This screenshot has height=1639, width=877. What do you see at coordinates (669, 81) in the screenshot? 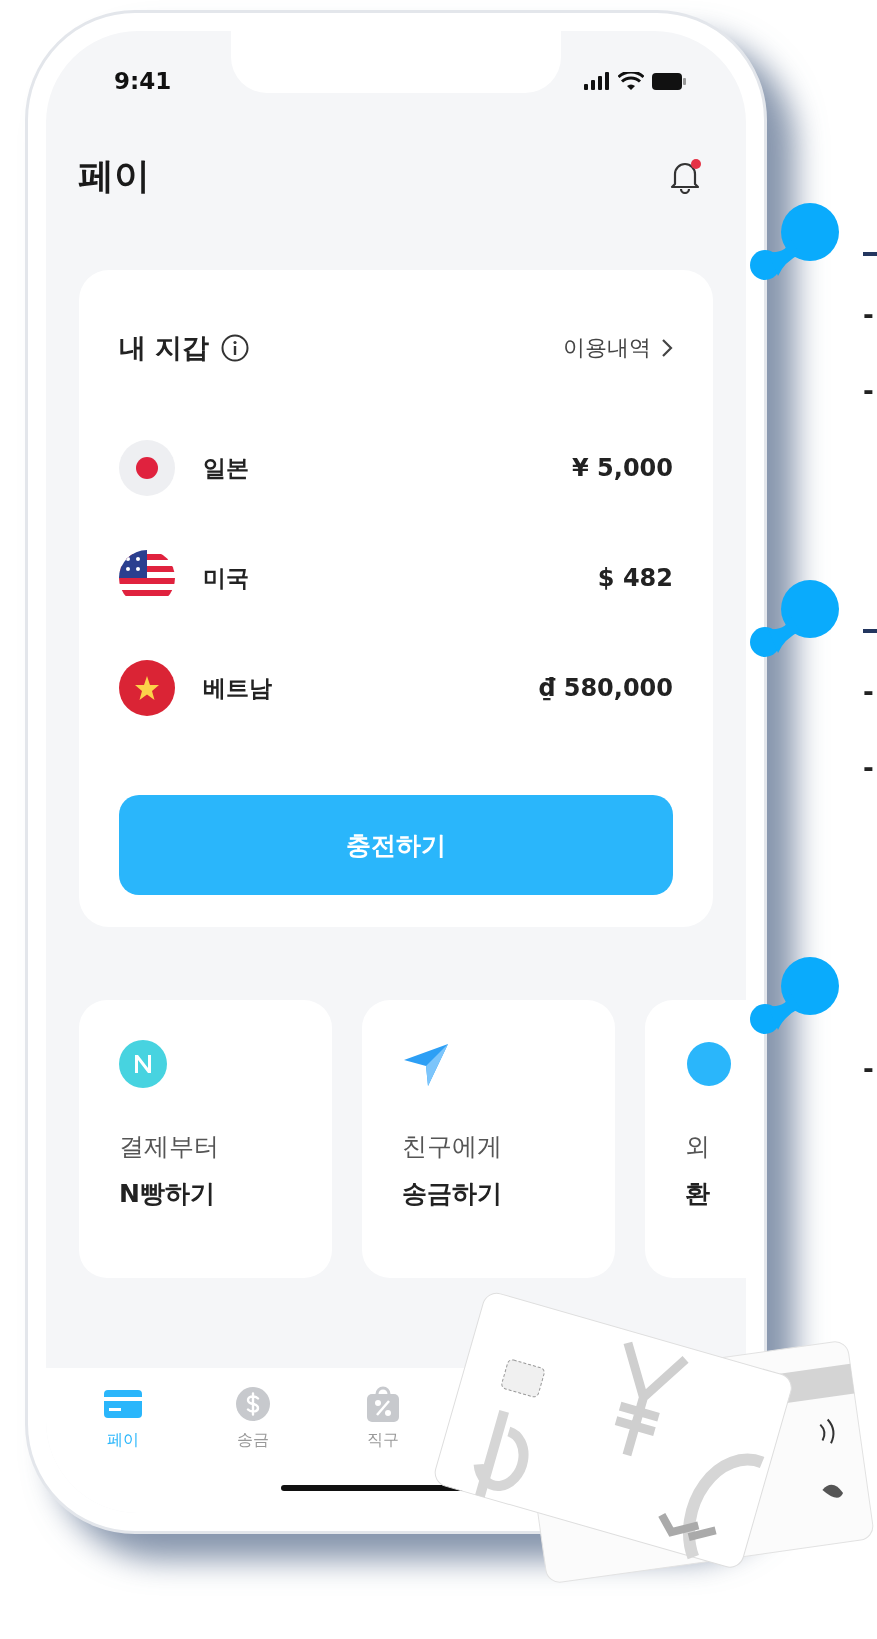
I see `battery-icon` at bounding box center [669, 81].